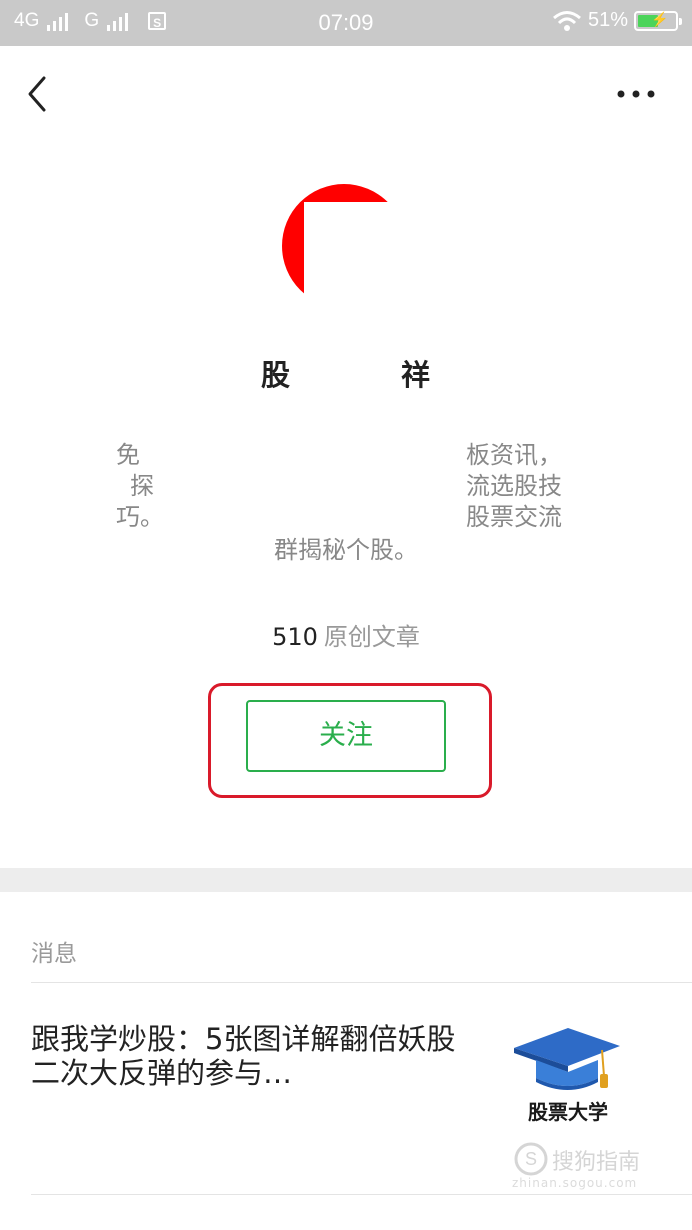 This screenshot has width=692, height=1230. What do you see at coordinates (346, 377) in the screenshot?
I see `redaction` at bounding box center [346, 377].